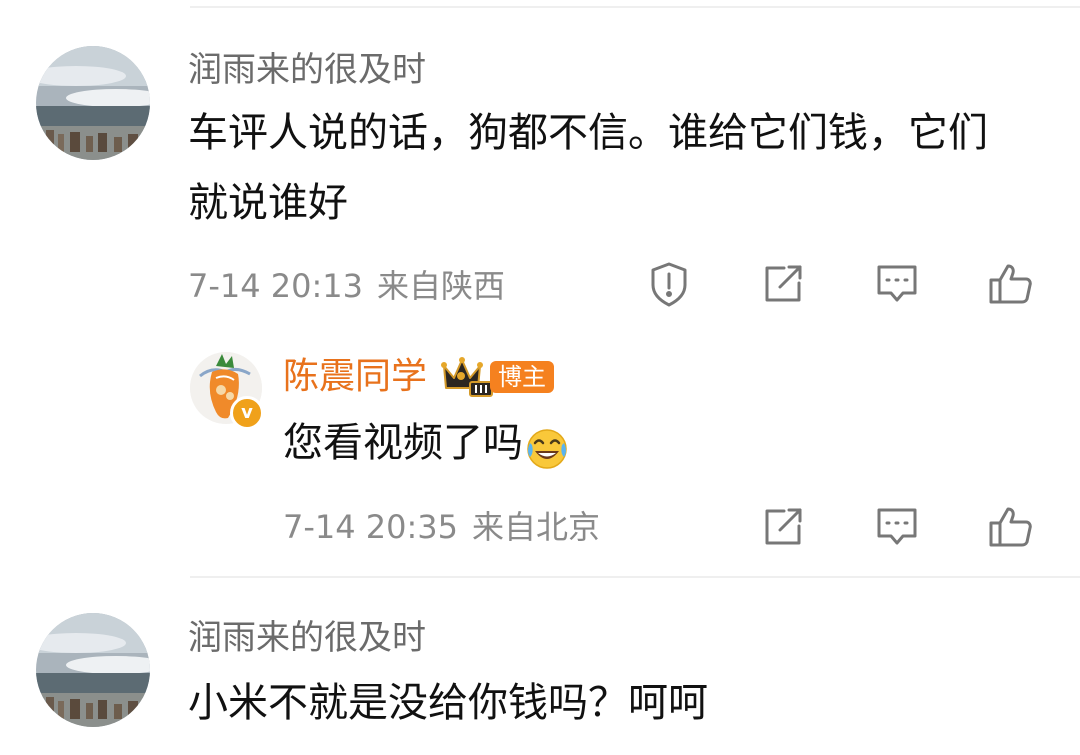 The image size is (1080, 755). Describe the element at coordinates (588, 168) in the screenshot. I see `comment-text: 车评人说的话，狗都不信。谁给它们钱，它们就说谁好` at that location.